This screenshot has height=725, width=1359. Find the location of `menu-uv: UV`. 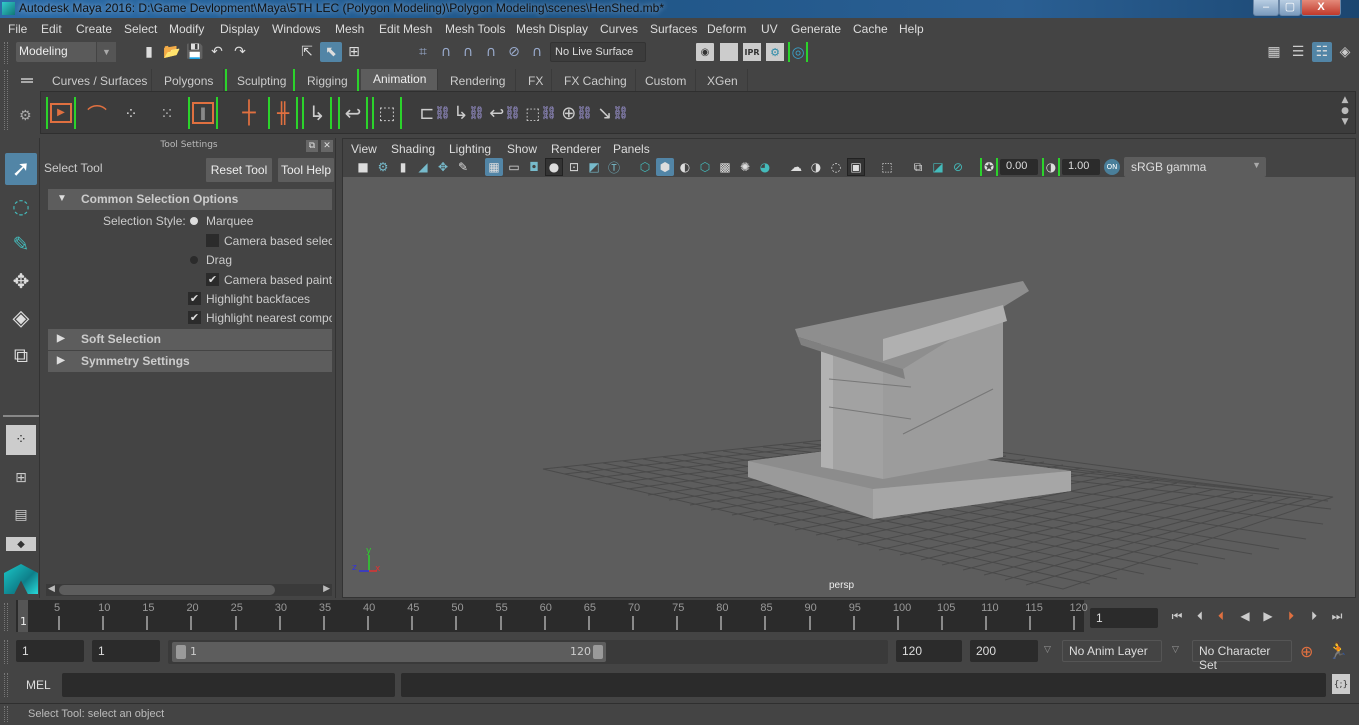

menu-uv: UV is located at coordinates (769, 29).